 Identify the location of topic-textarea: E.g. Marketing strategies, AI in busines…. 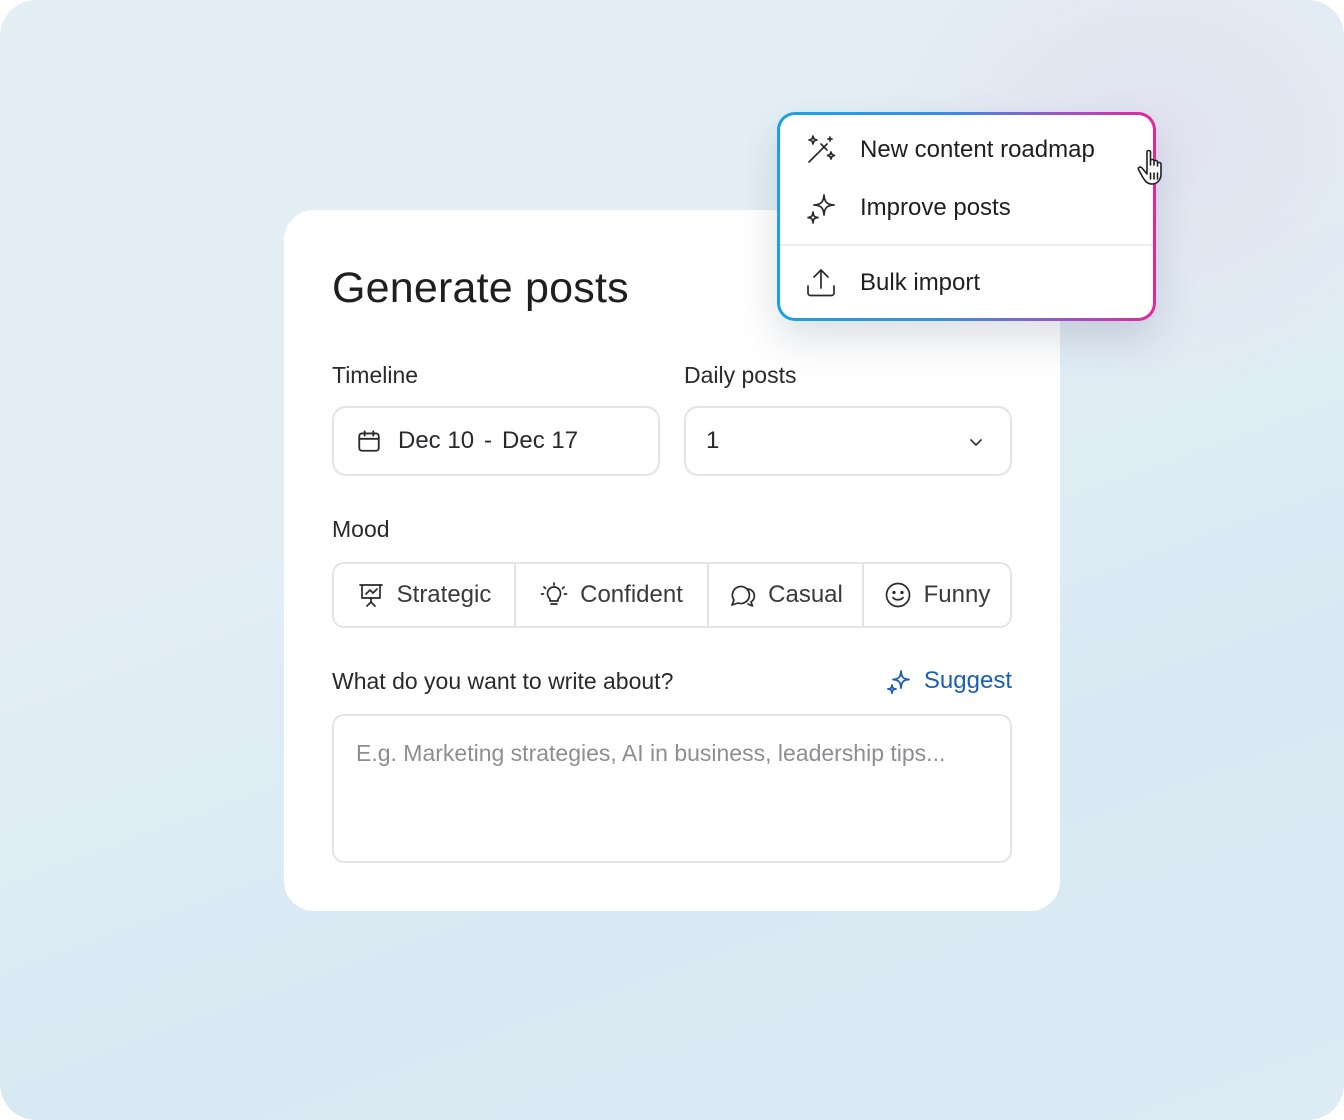
(672, 788).